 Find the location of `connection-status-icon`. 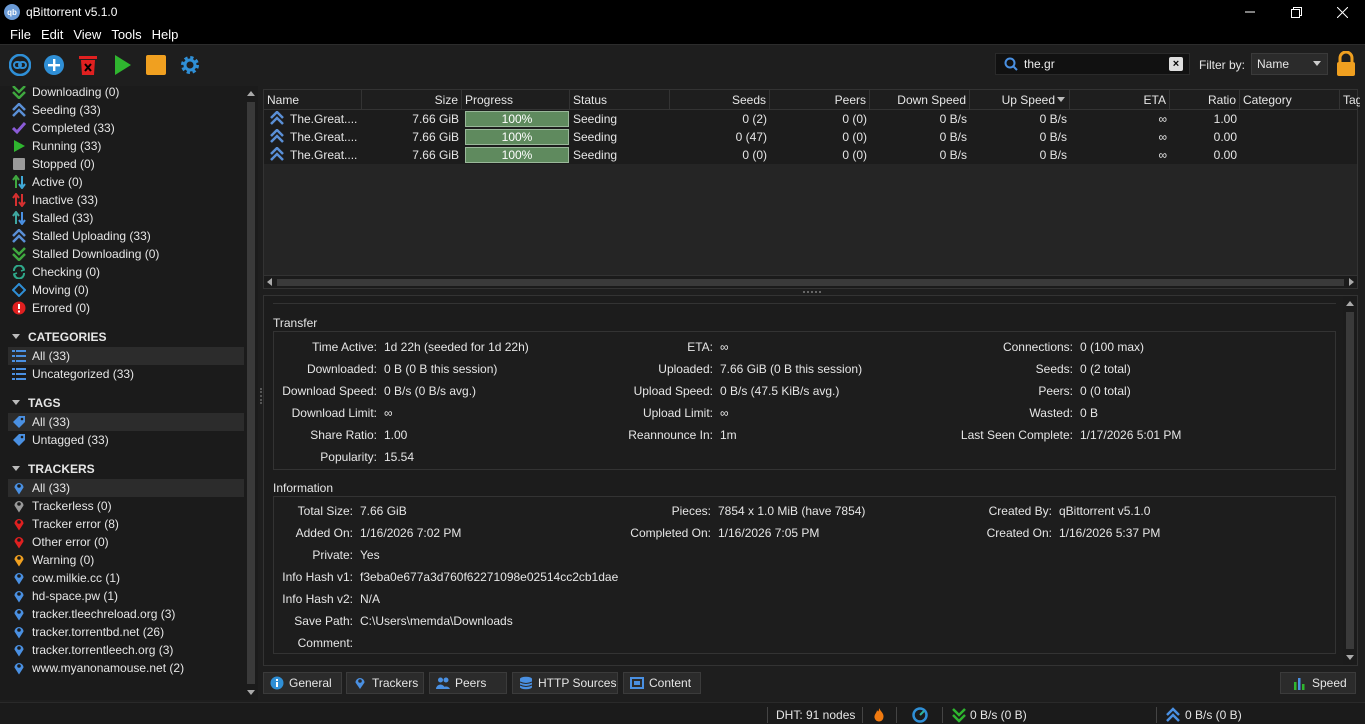

connection-status-icon is located at coordinates (879, 715).